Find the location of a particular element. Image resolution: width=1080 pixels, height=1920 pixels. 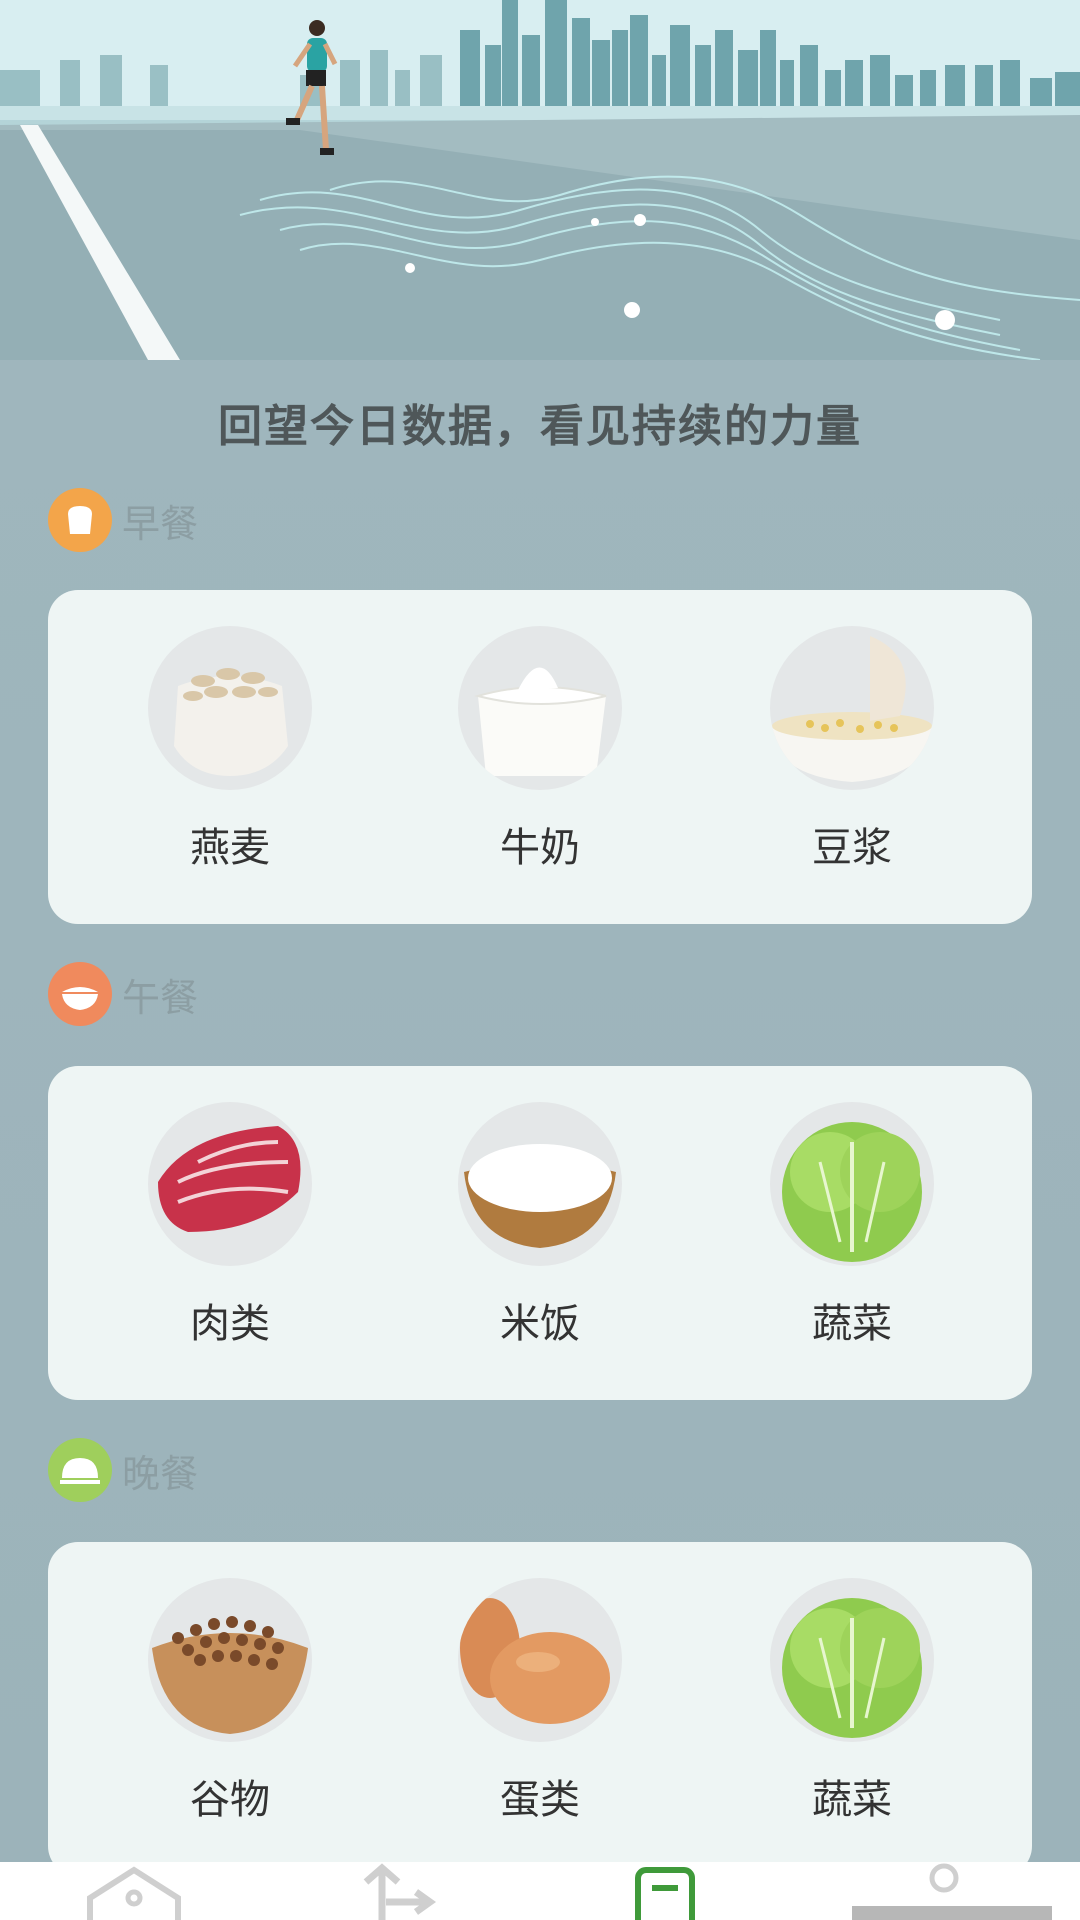

home-indicator is located at coordinates (952, 1913).